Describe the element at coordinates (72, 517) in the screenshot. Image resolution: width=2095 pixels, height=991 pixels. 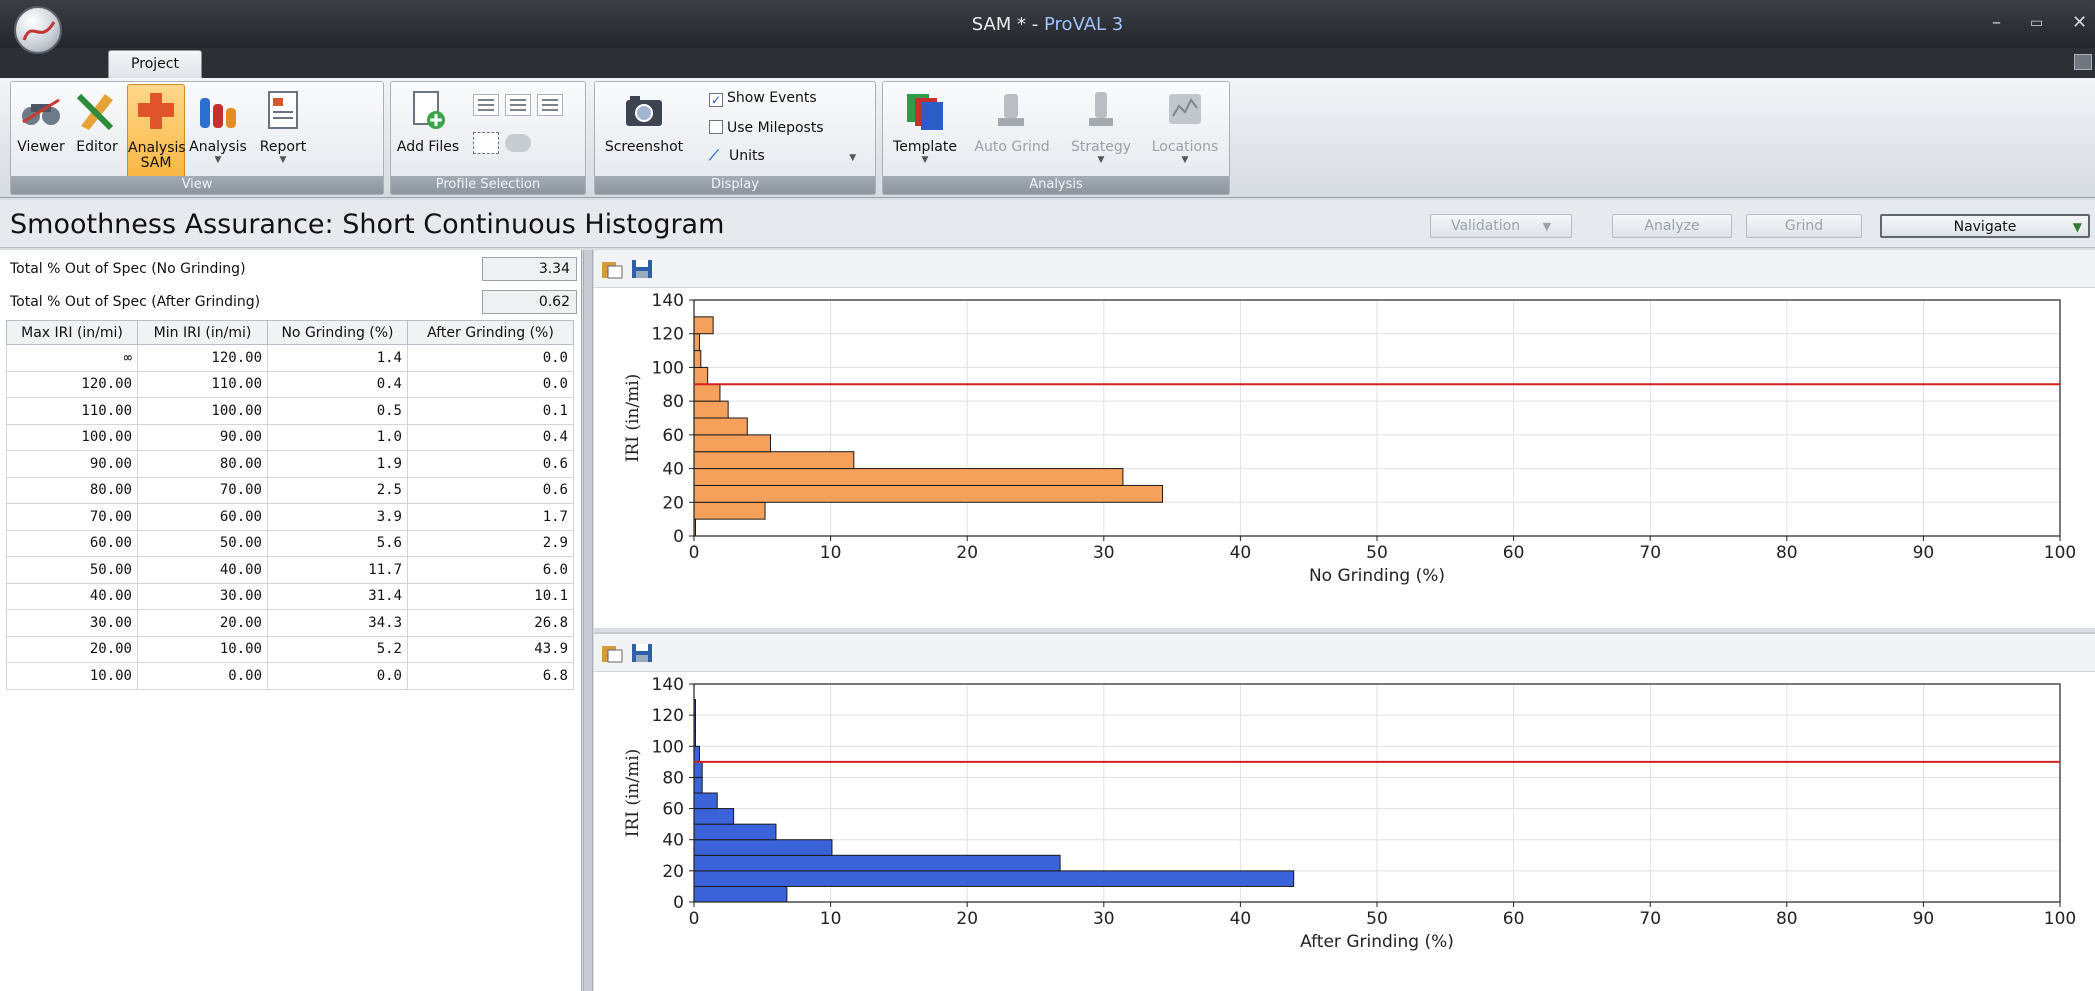
I see `table-cell: 70.00` at that location.